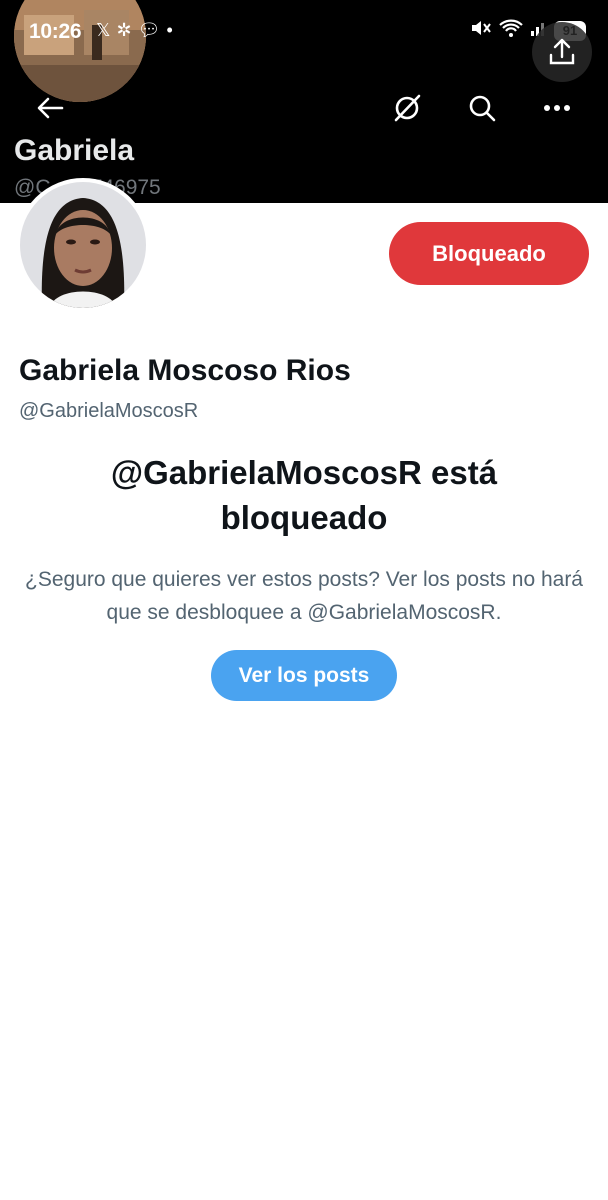  I want to click on share-icon, so click(562, 51).